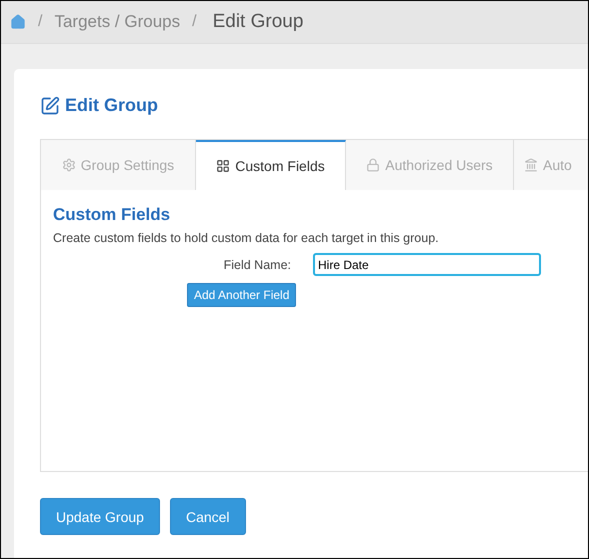 This screenshot has width=589, height=559. Describe the element at coordinates (112, 215) in the screenshot. I see `section-heading: Custom Fields` at that location.